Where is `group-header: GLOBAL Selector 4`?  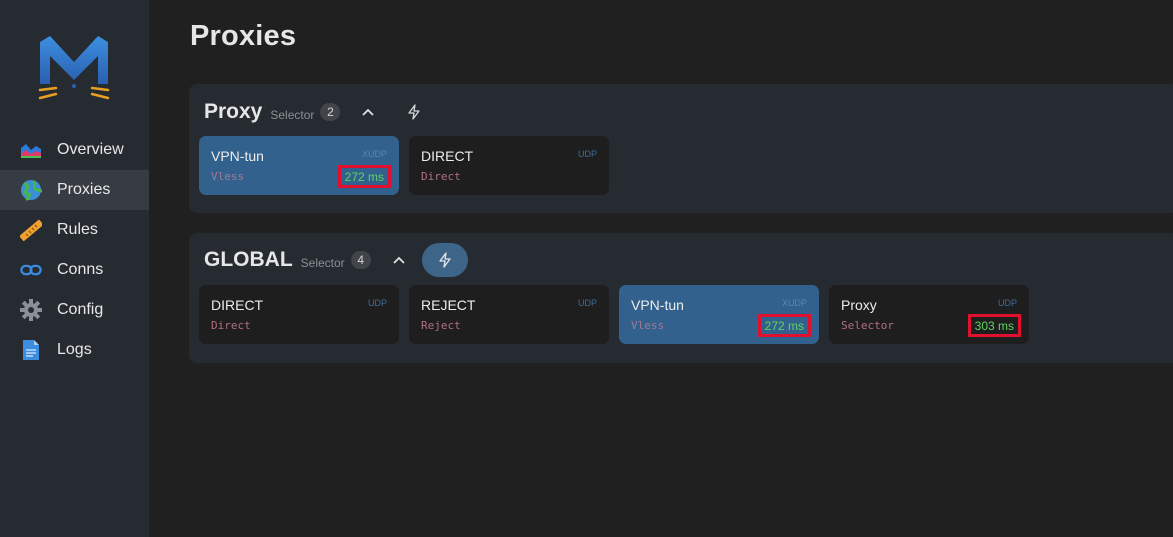 group-header: GLOBAL Selector 4 is located at coordinates (336, 260).